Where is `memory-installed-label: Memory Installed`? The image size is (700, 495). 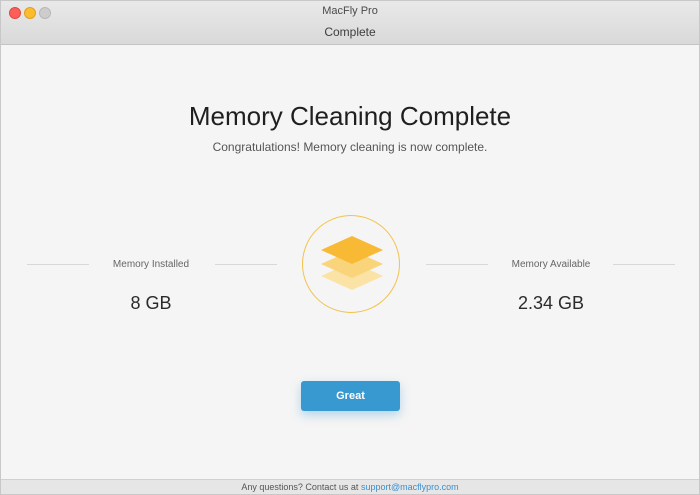
memory-installed-label: Memory Installed is located at coordinates (151, 264).